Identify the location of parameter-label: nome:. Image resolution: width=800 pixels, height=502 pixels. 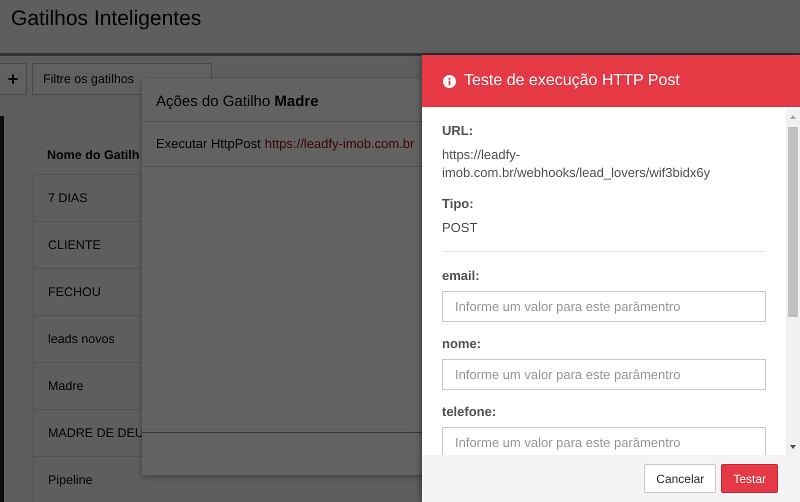
(462, 343).